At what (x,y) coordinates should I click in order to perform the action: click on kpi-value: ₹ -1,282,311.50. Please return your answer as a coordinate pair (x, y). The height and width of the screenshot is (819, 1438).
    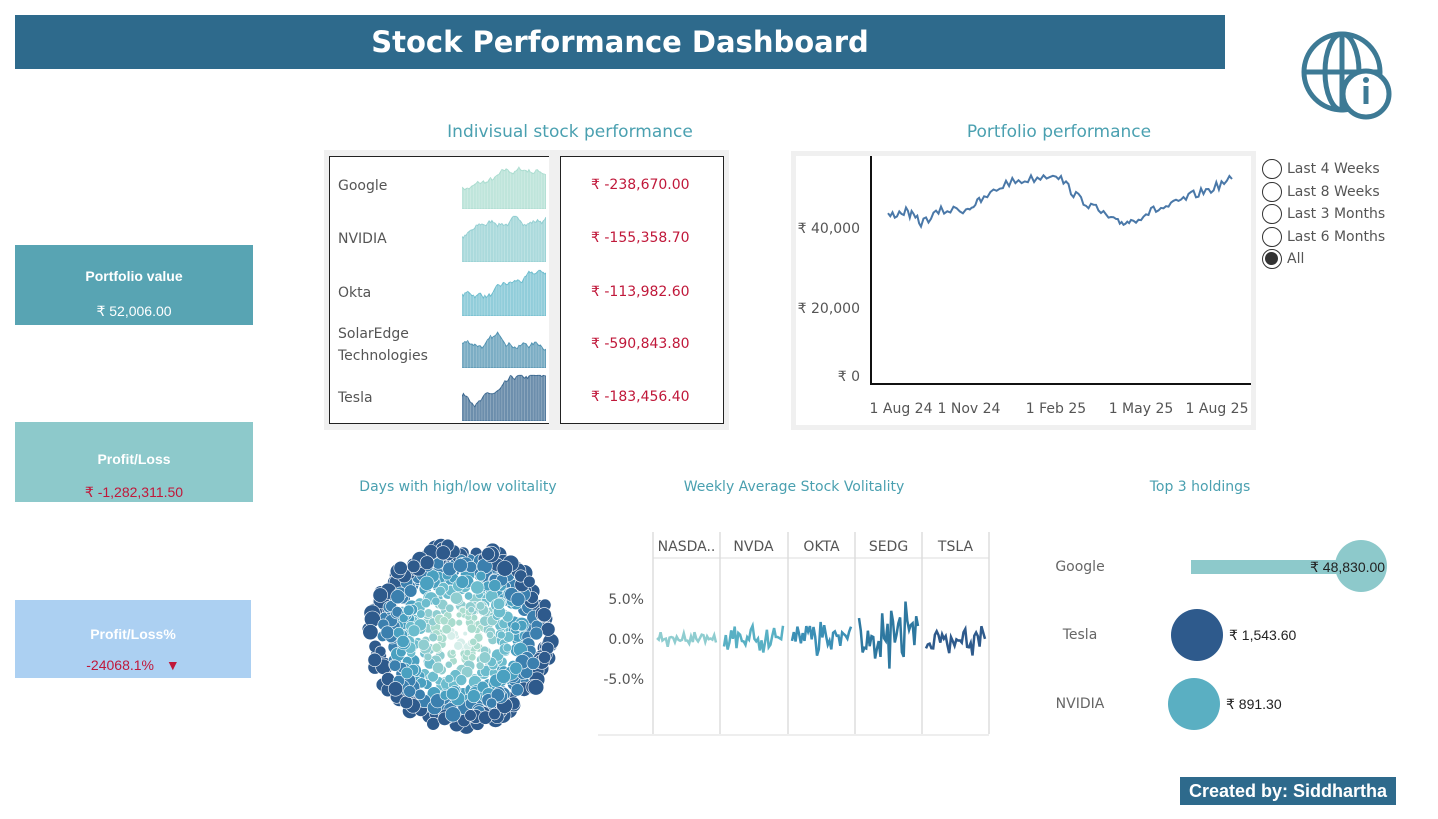
    Looking at the image, I should click on (134, 492).